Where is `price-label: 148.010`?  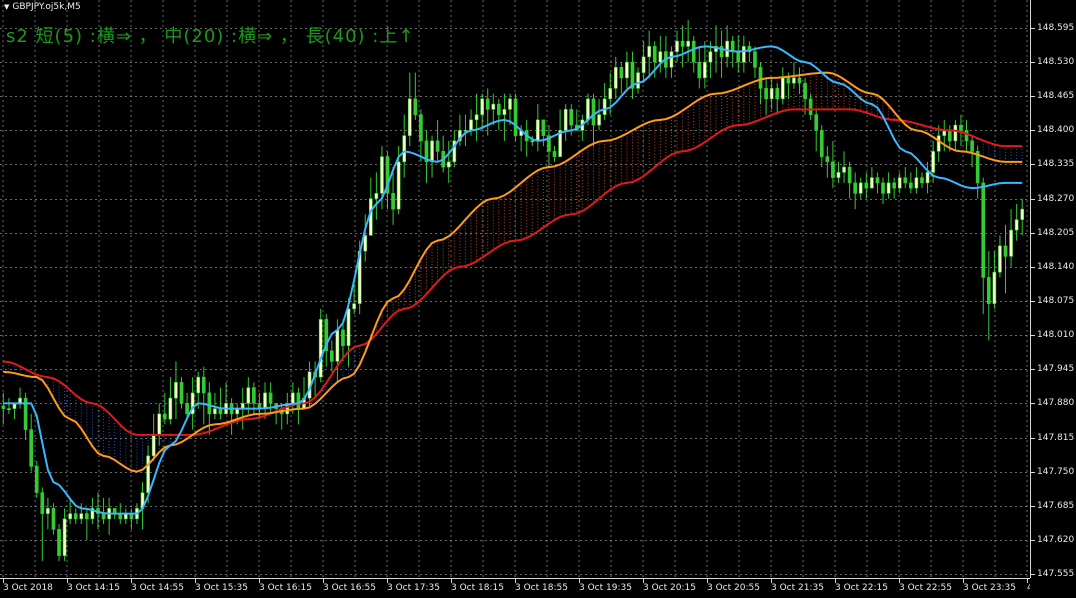
price-label: 148.010 is located at coordinates (1056, 335).